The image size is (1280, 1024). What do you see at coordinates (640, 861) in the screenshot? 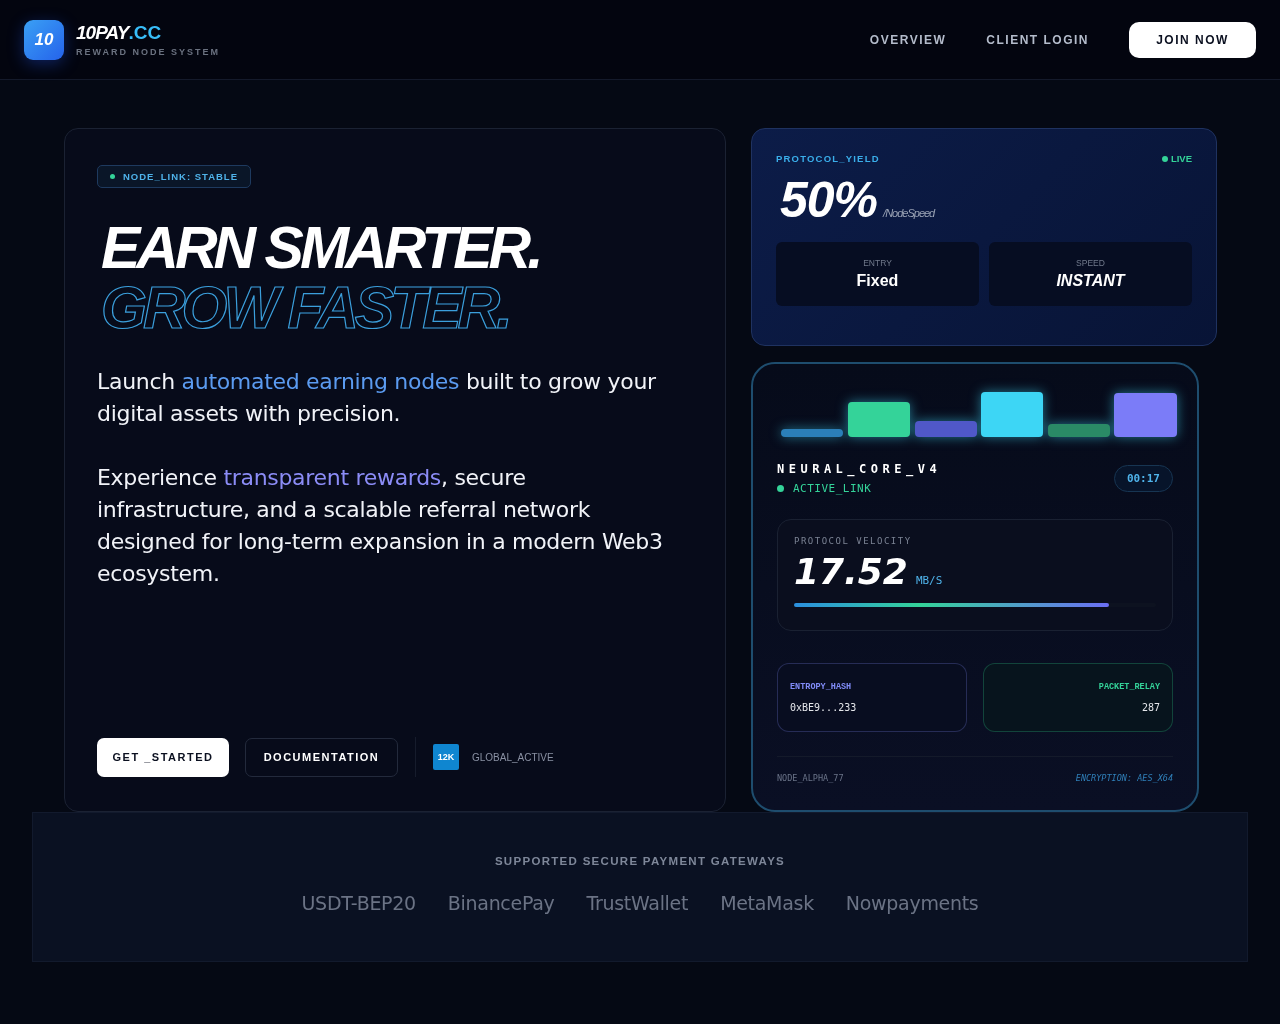
I see `gateways-title: SUPPORTED SECURE PAYMENT GATEWAYS` at bounding box center [640, 861].